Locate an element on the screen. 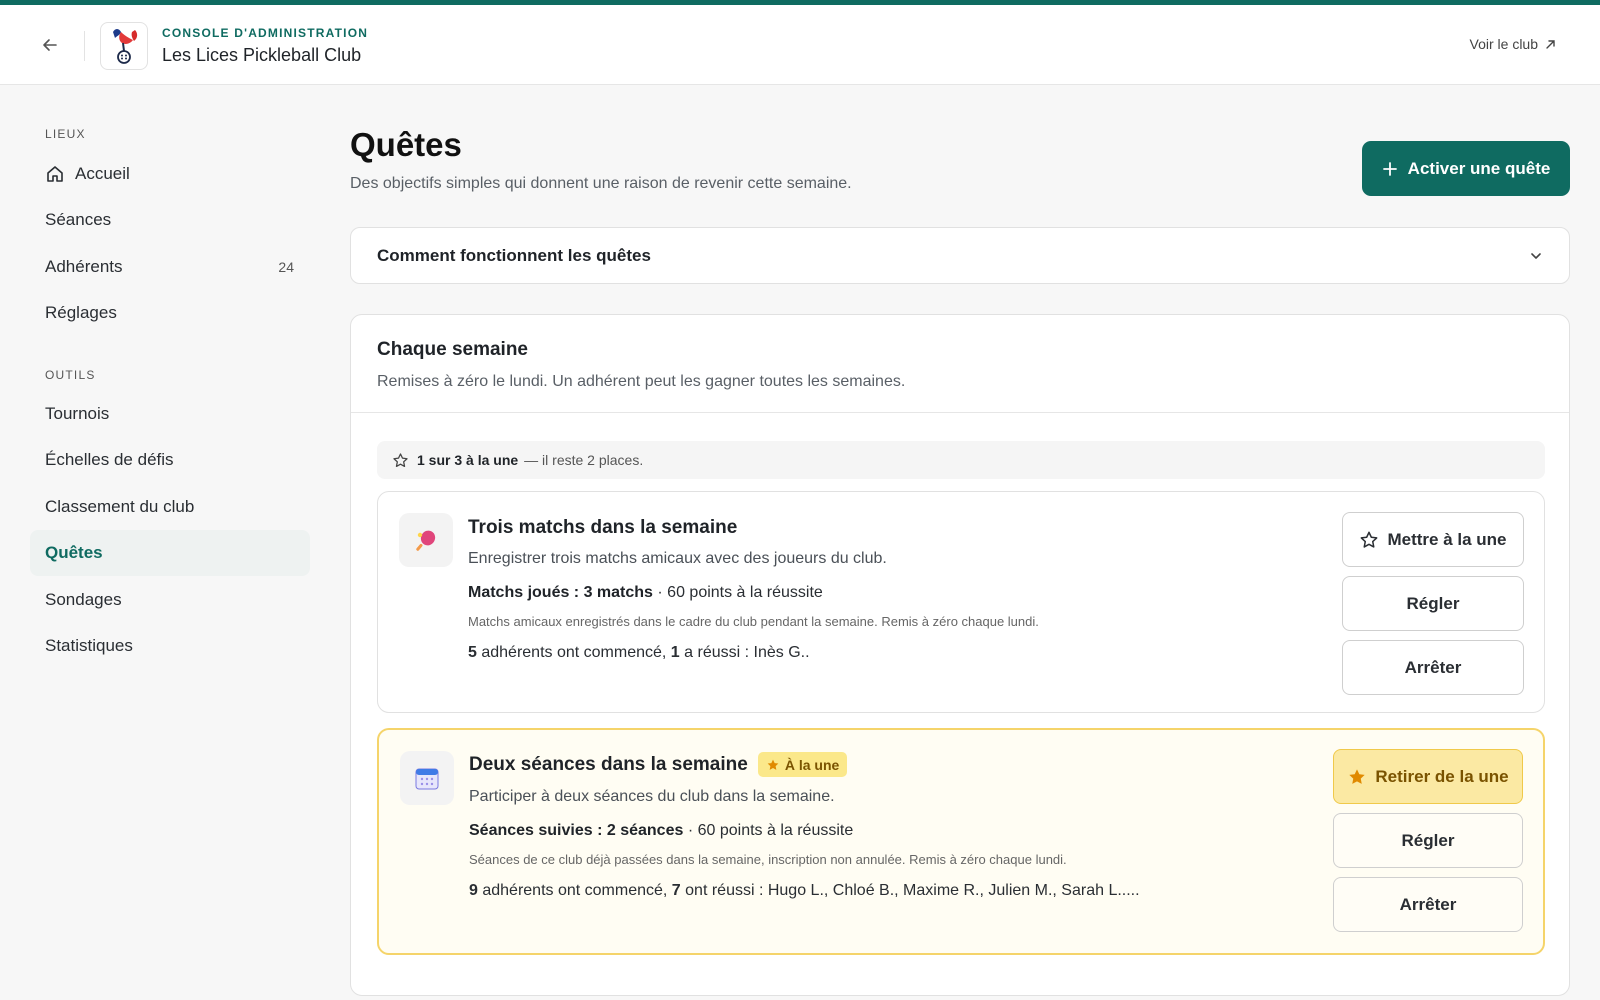  sidebar-item-classement: Classement du club is located at coordinates (170, 507).